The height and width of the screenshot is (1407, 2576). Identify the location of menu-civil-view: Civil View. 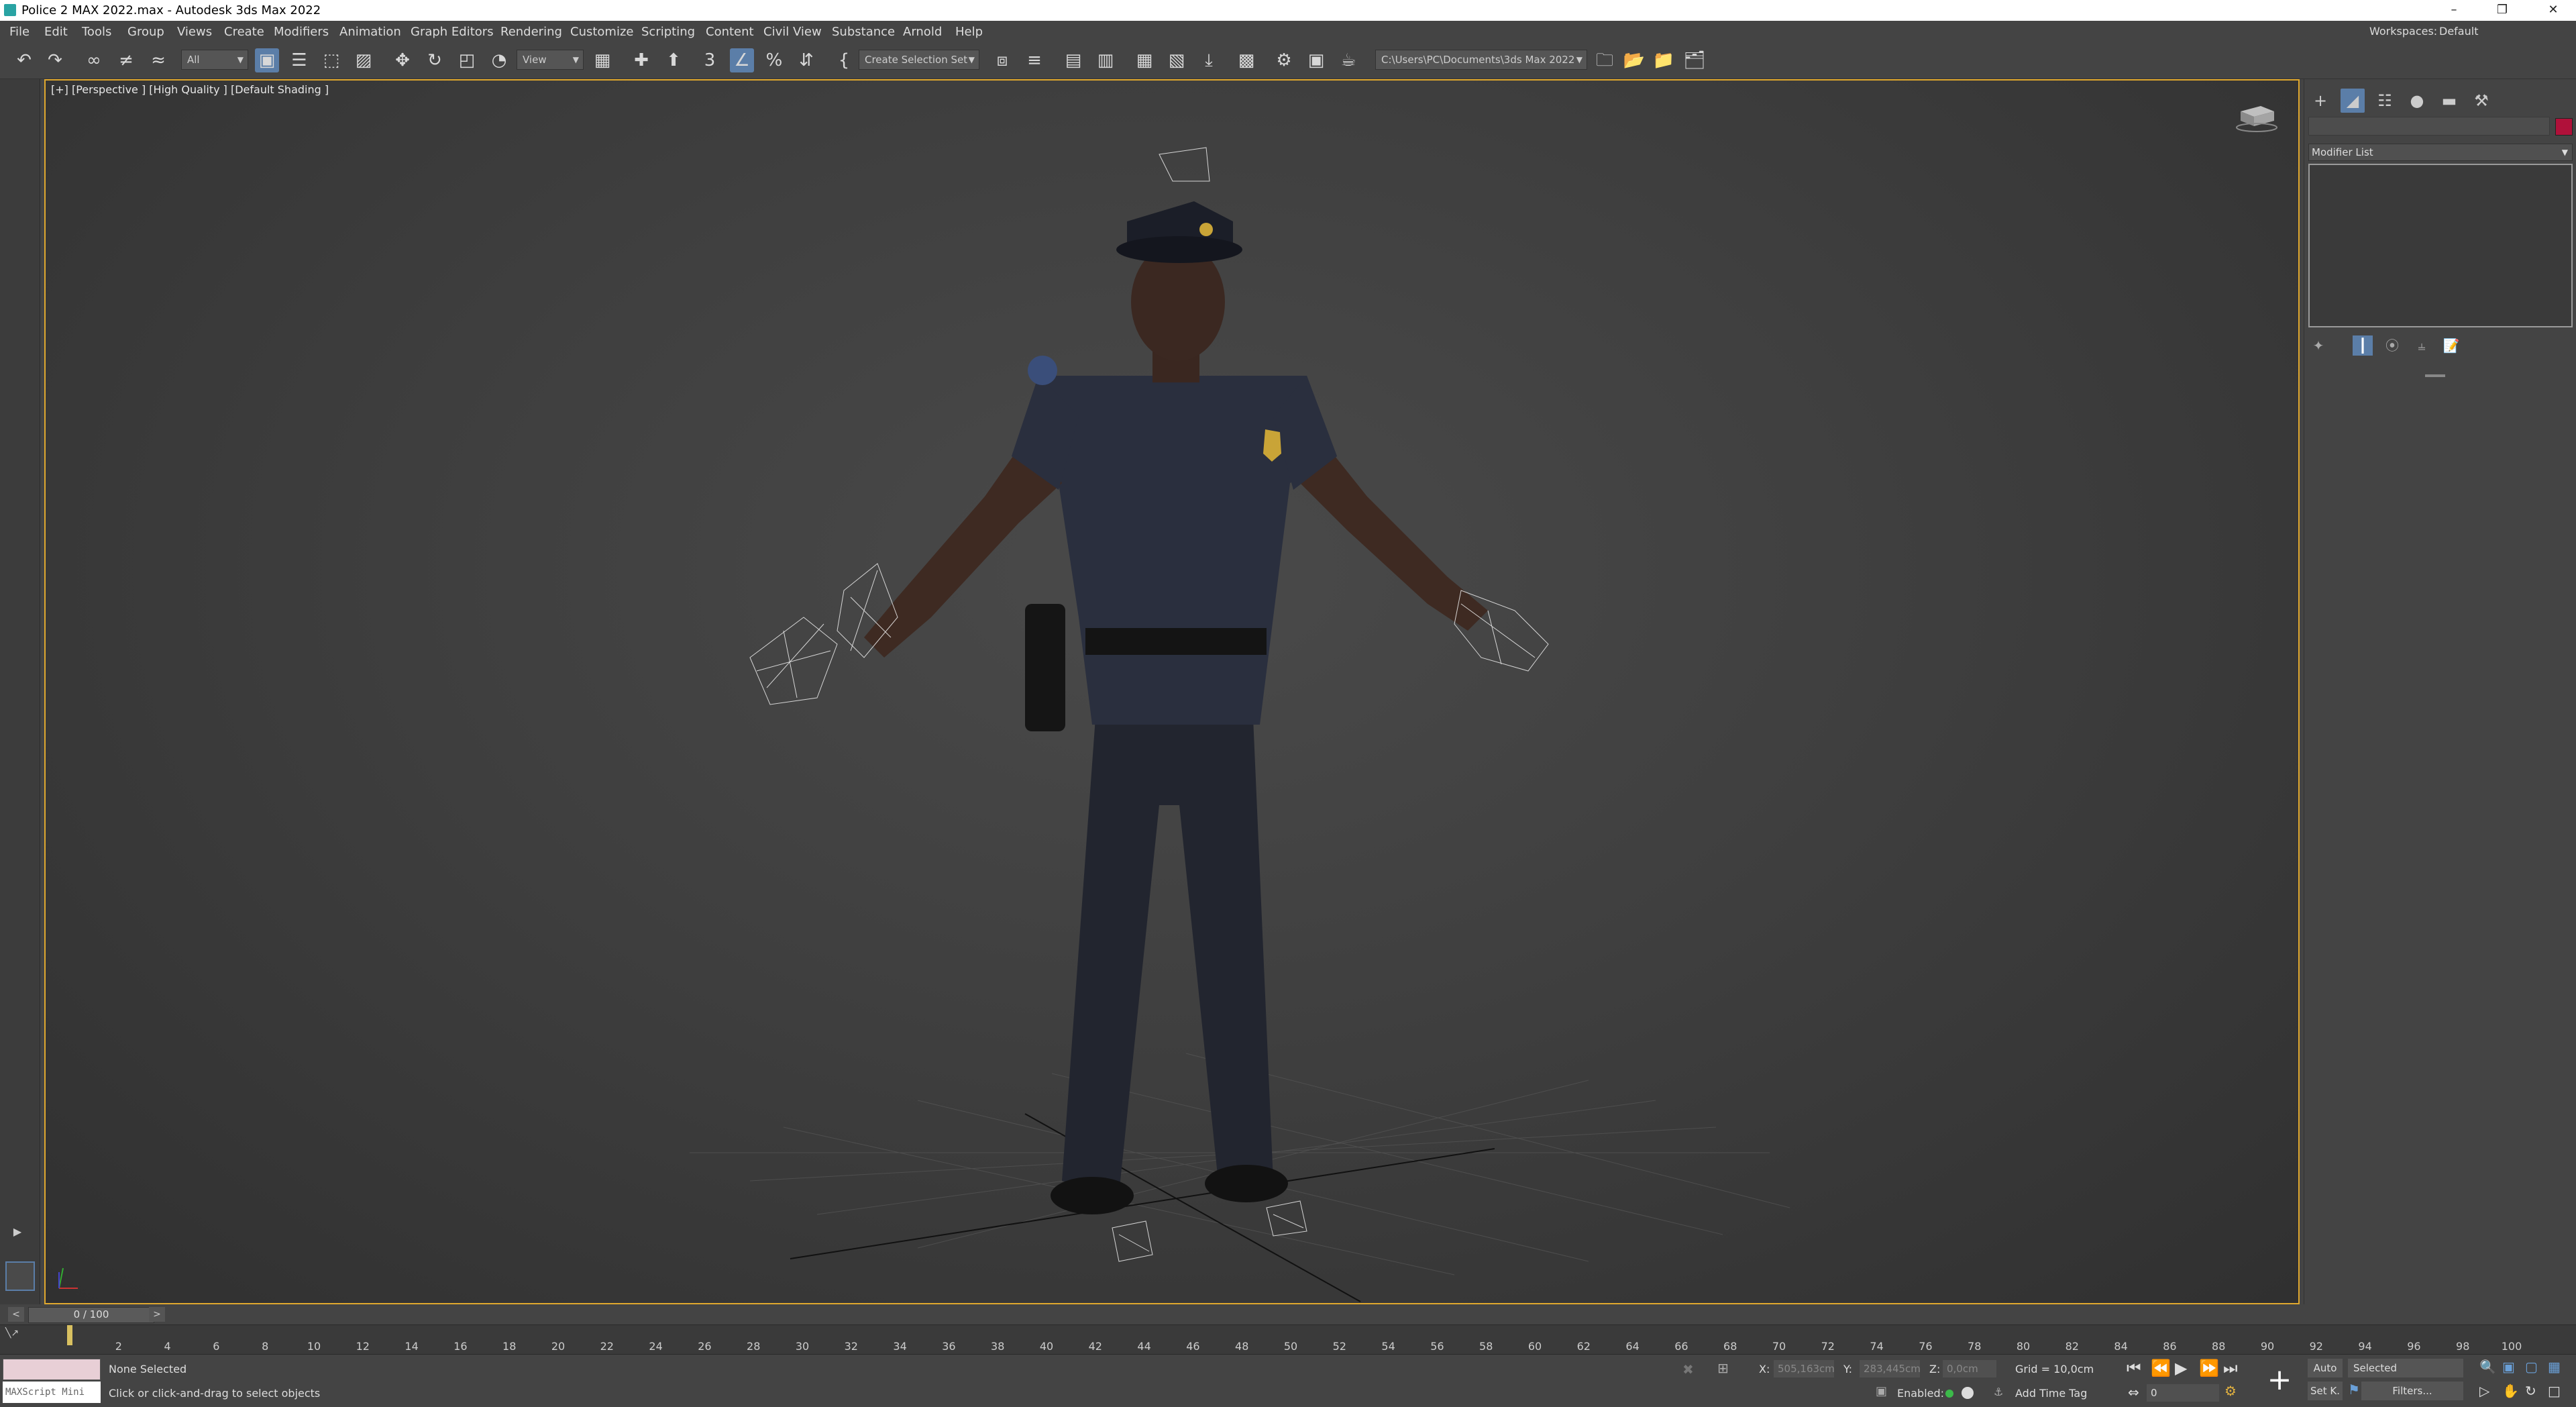
(792, 32).